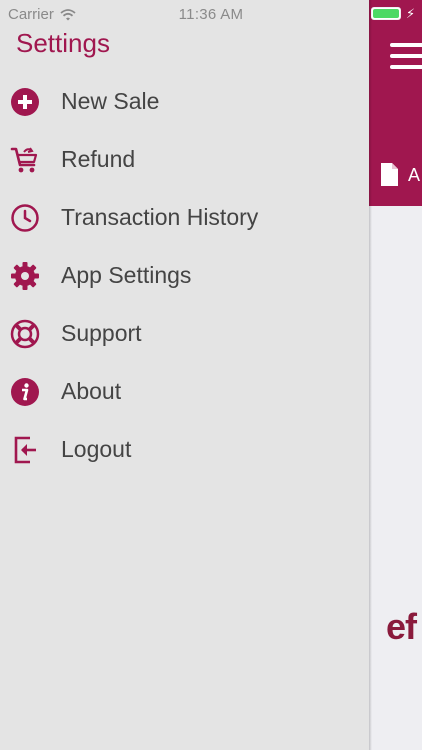 This screenshot has width=422, height=750. I want to click on menu-item-label: Support, so click(101, 333).